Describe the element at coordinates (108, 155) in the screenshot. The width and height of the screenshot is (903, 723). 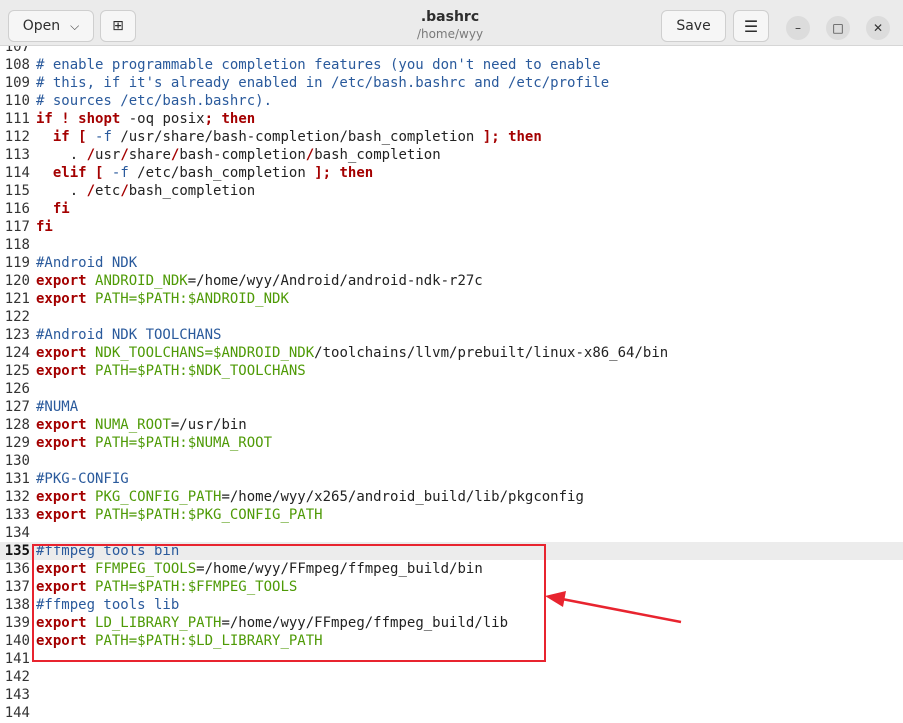
I see `code-token: usr` at that location.